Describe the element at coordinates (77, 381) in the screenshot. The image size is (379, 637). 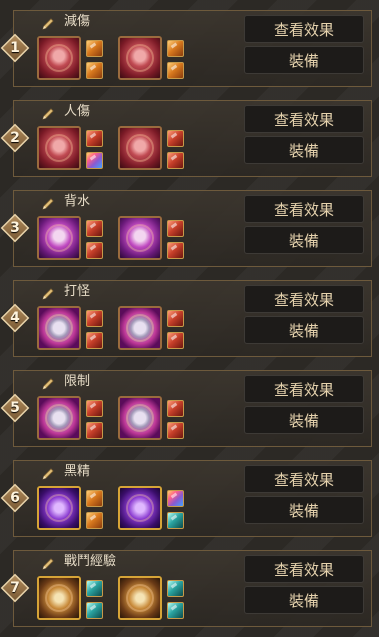
I see `preset-name: 限制` at that location.